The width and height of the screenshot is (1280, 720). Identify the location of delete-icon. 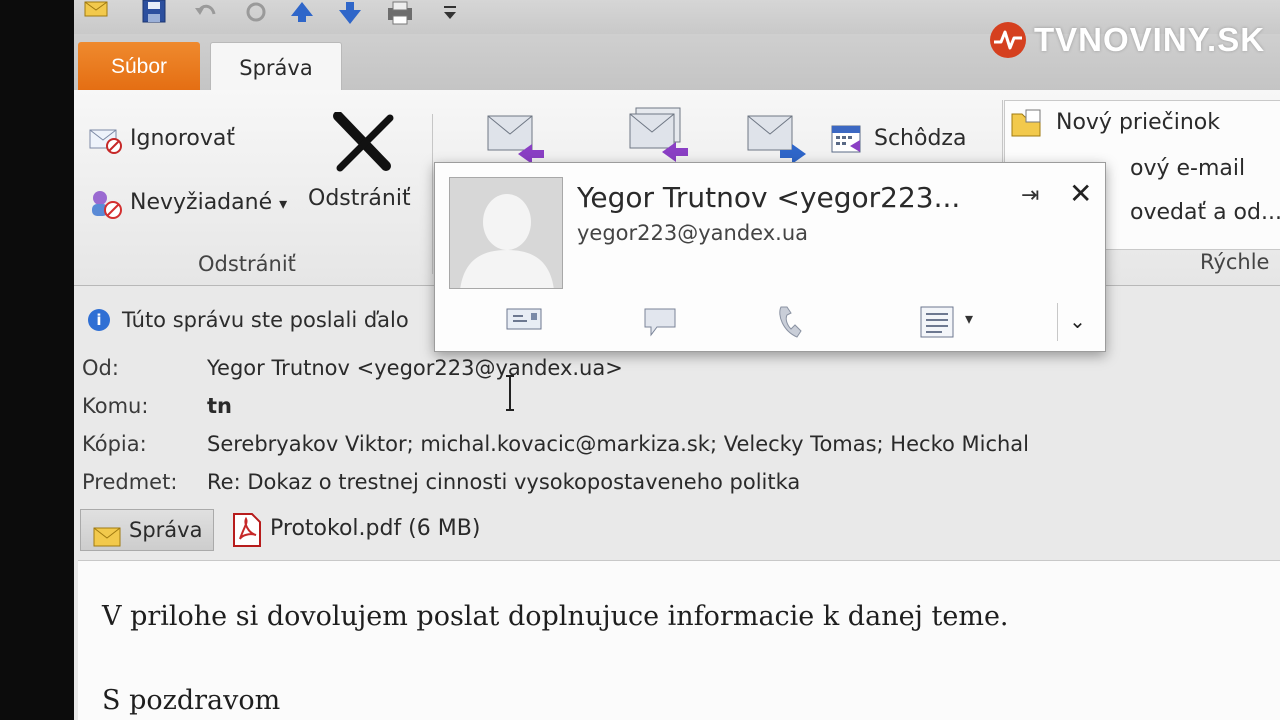
(364, 143).